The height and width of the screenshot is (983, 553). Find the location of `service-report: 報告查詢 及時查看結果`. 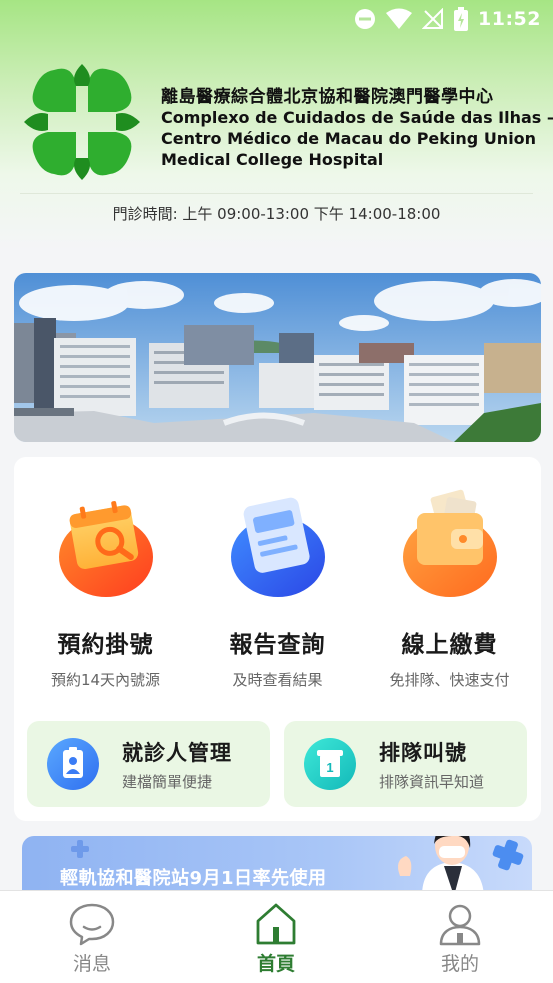

service-report: 報告查詢 及時查看結果 is located at coordinates (277, 588).